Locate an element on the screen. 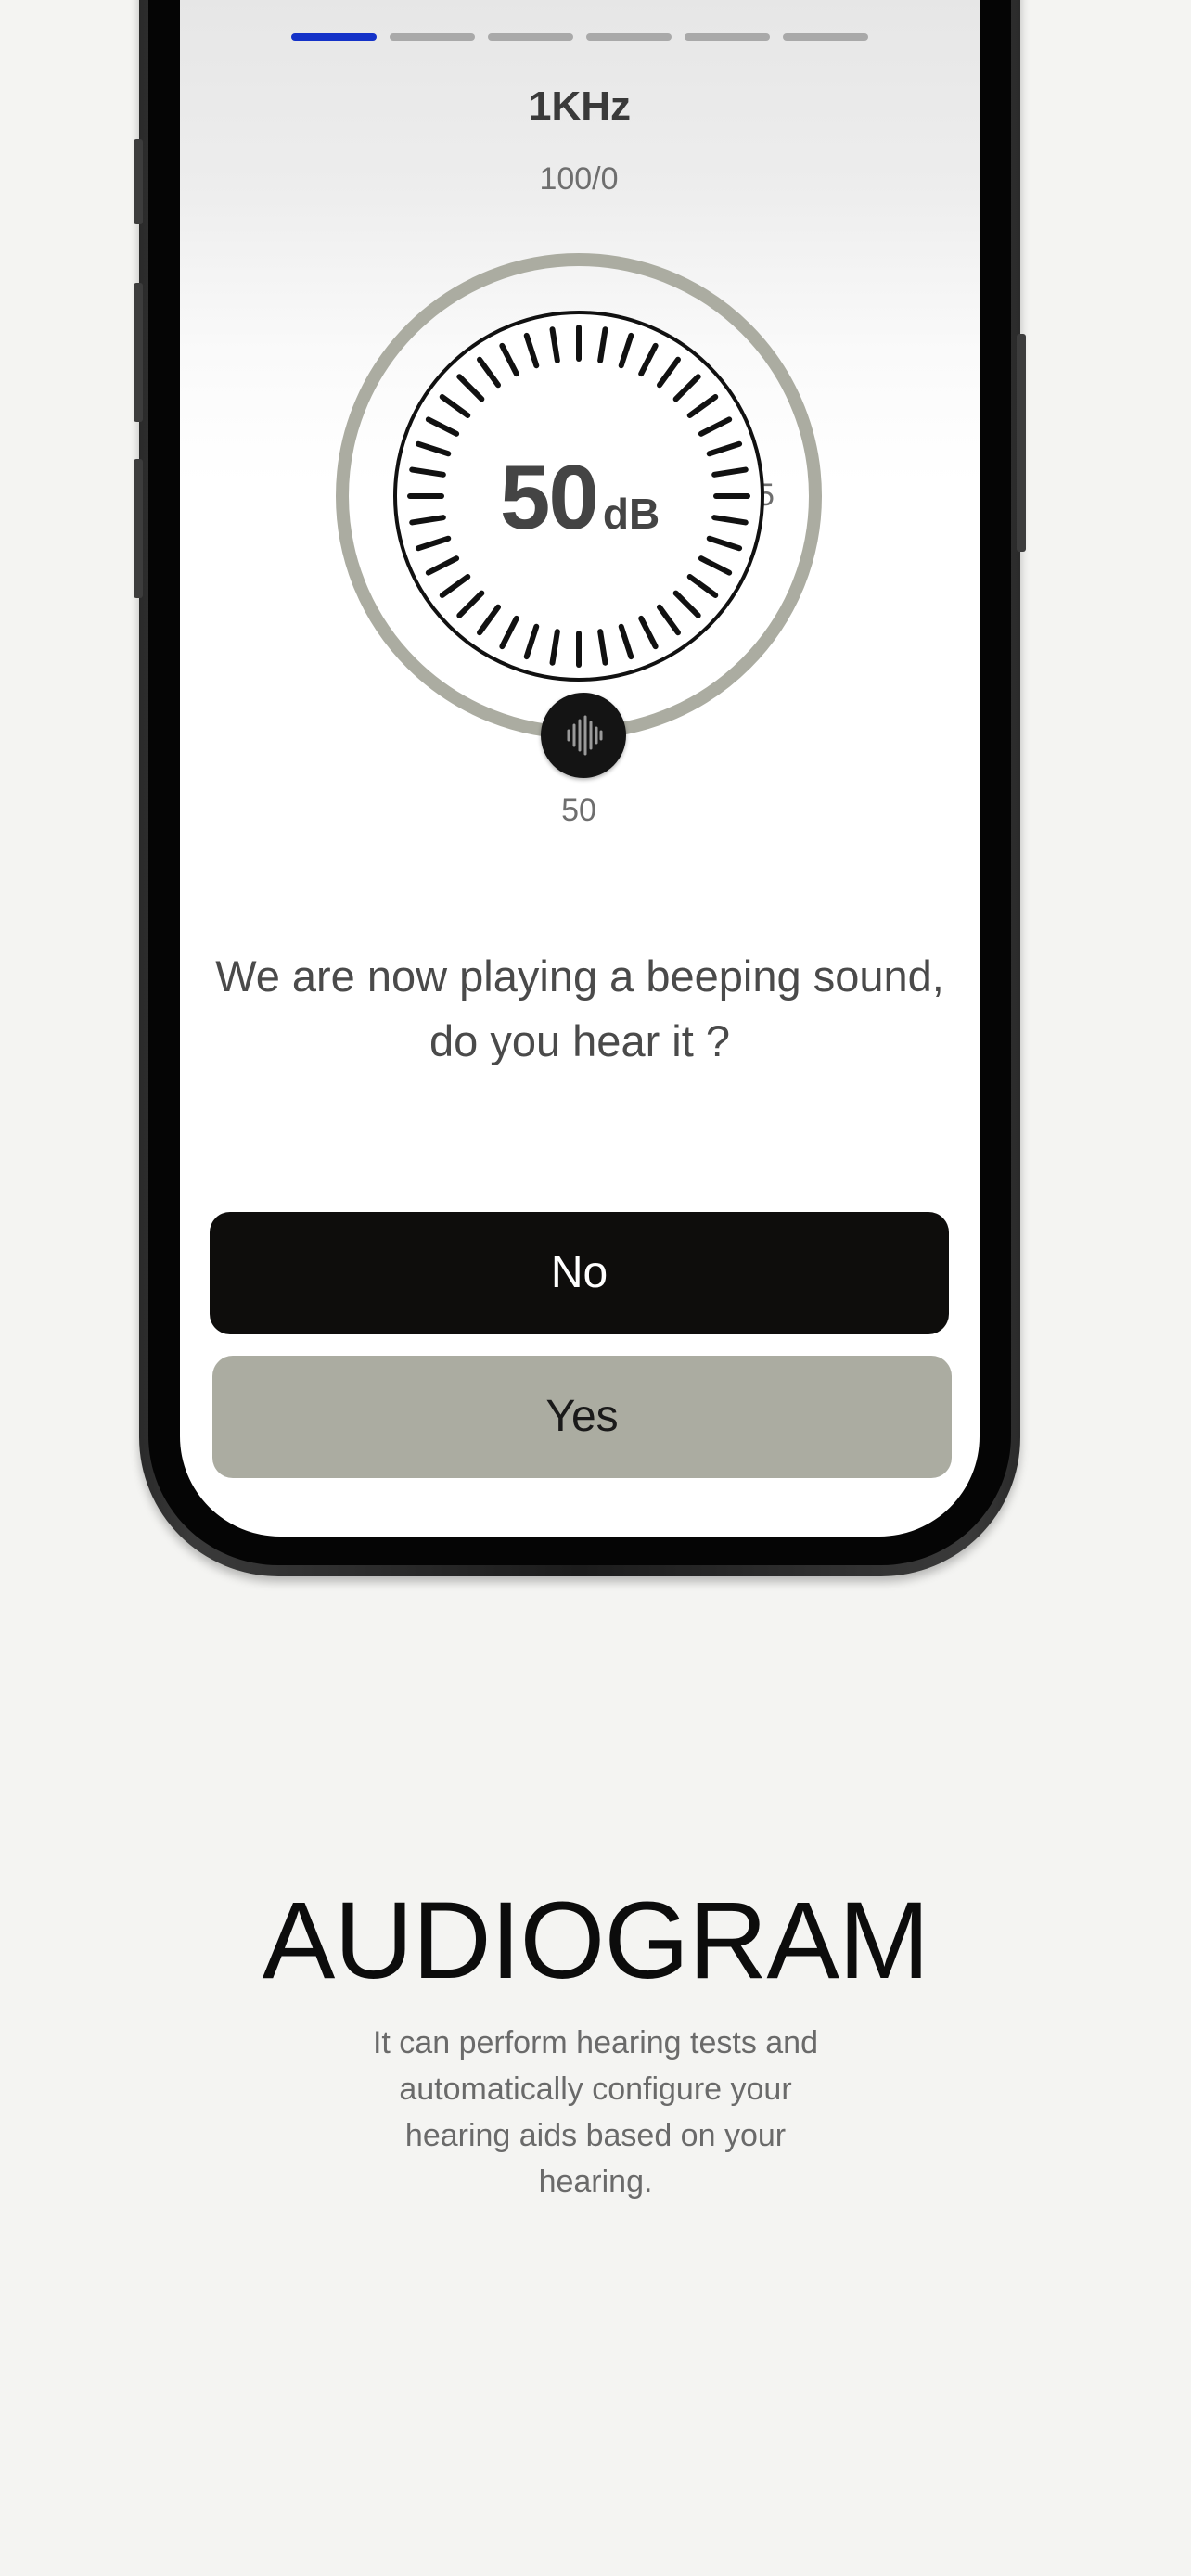 The width and height of the screenshot is (1191, 2576). sound-wave-icon is located at coordinates (585, 736).